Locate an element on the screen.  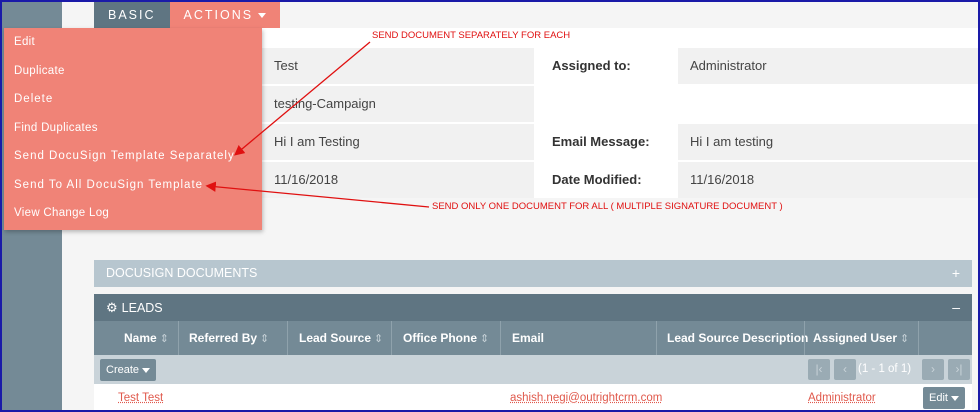
row-edit-button: Edit is located at coordinates (944, 398).